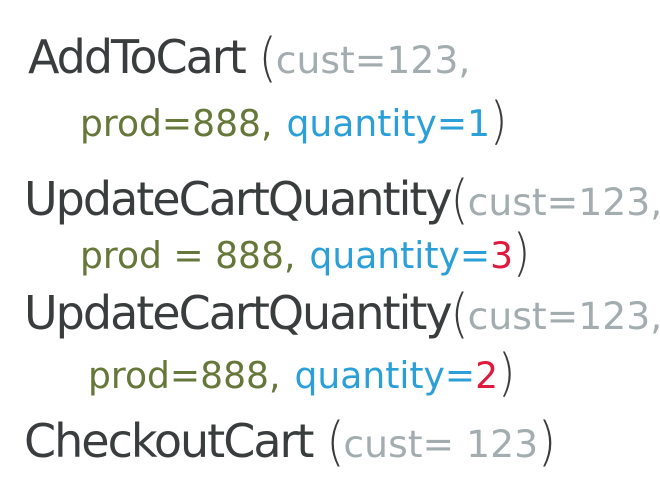 Image resolution: width=660 pixels, height=495 pixels. I want to click on call-update-cart-quantity-2-line-1: UpdateCartQuantity(cust=123,, so click(342, 313).